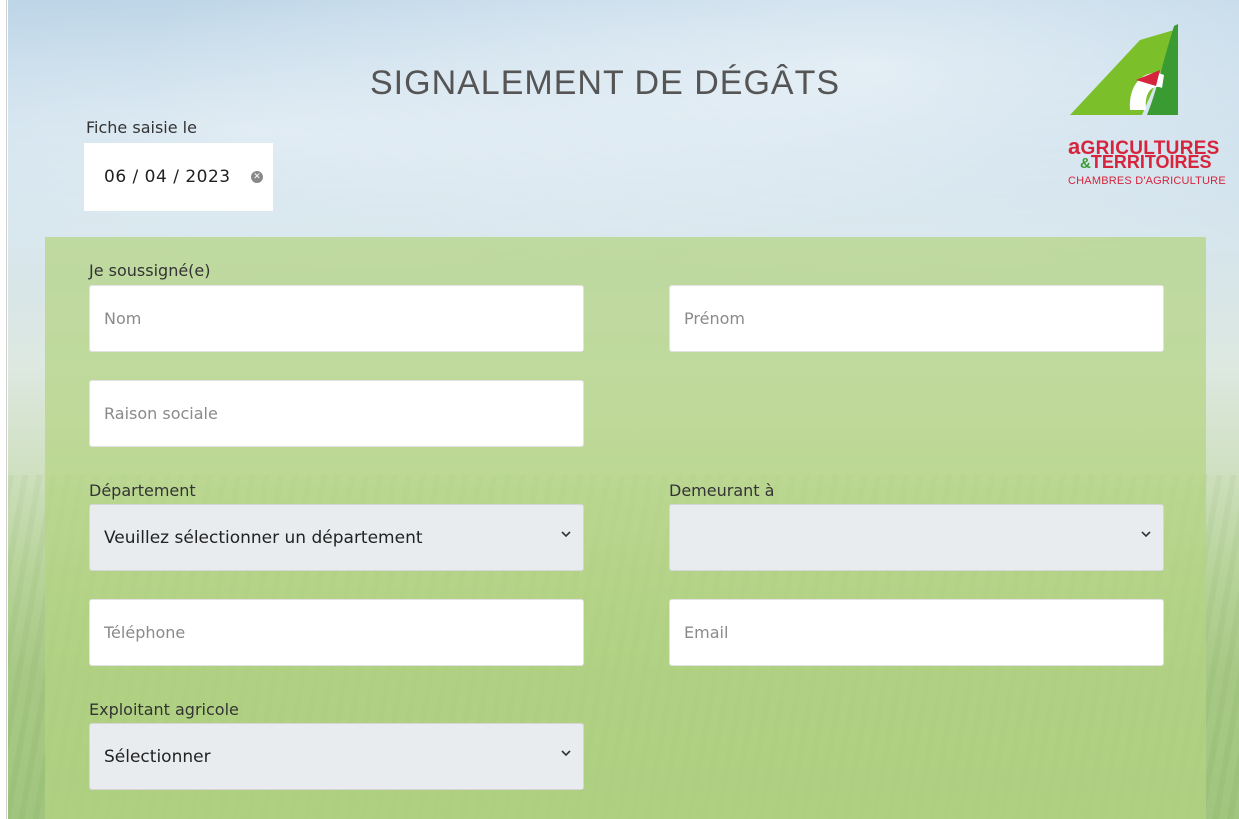 The image size is (1239, 819). I want to click on logo-line-2: &TERRITOIRES, so click(1146, 162).